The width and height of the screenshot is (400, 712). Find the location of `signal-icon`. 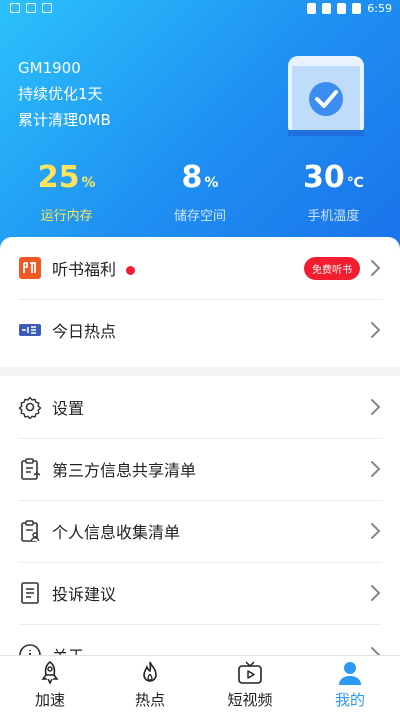

signal-icon is located at coordinates (342, 8).